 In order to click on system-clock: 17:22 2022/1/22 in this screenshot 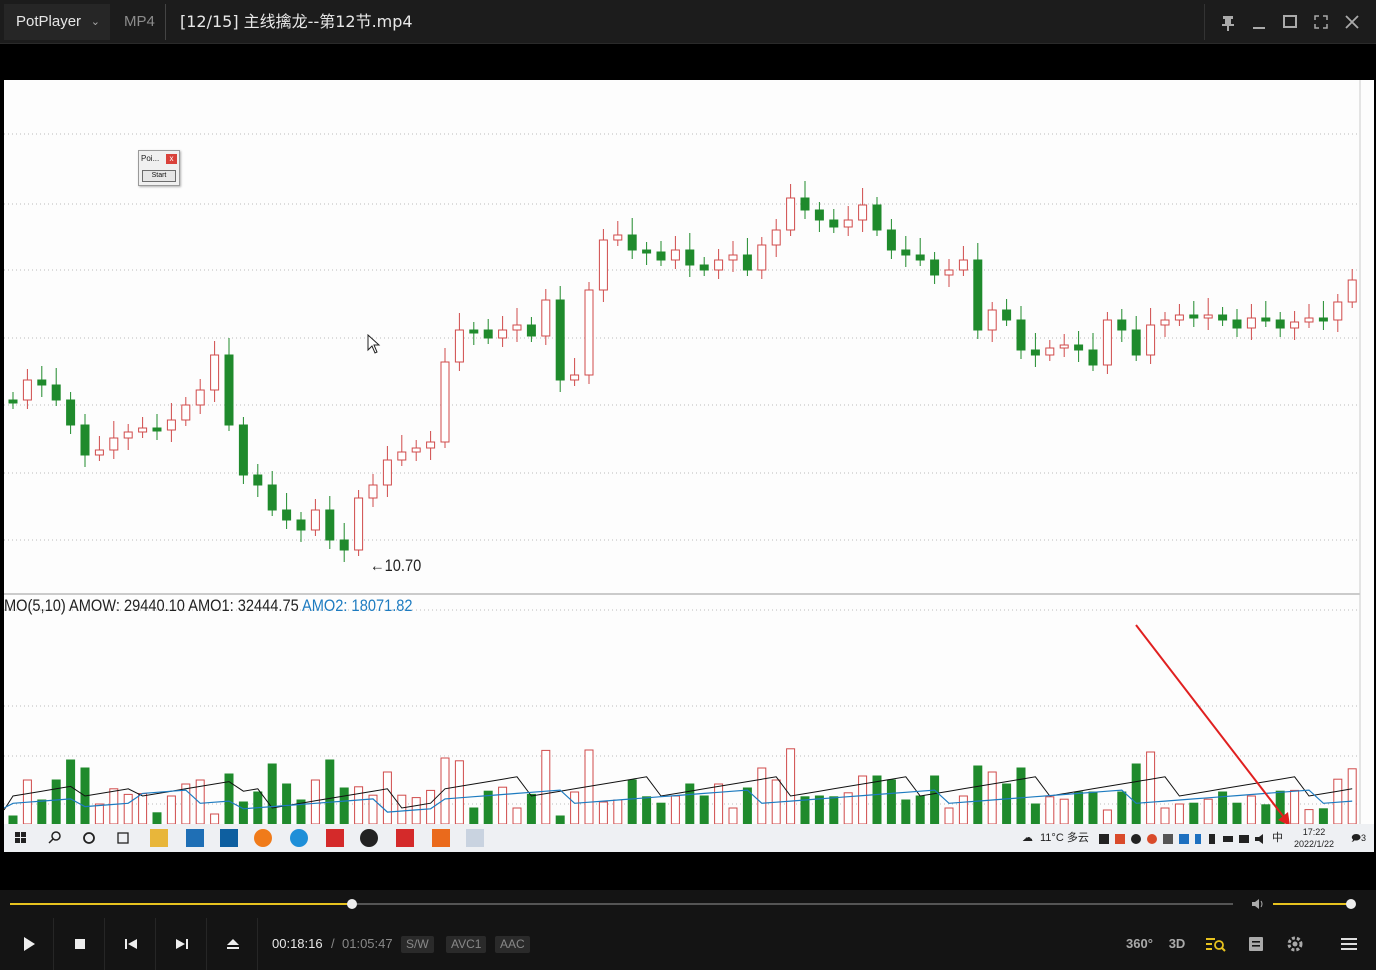, I will do `click(1314, 838)`.